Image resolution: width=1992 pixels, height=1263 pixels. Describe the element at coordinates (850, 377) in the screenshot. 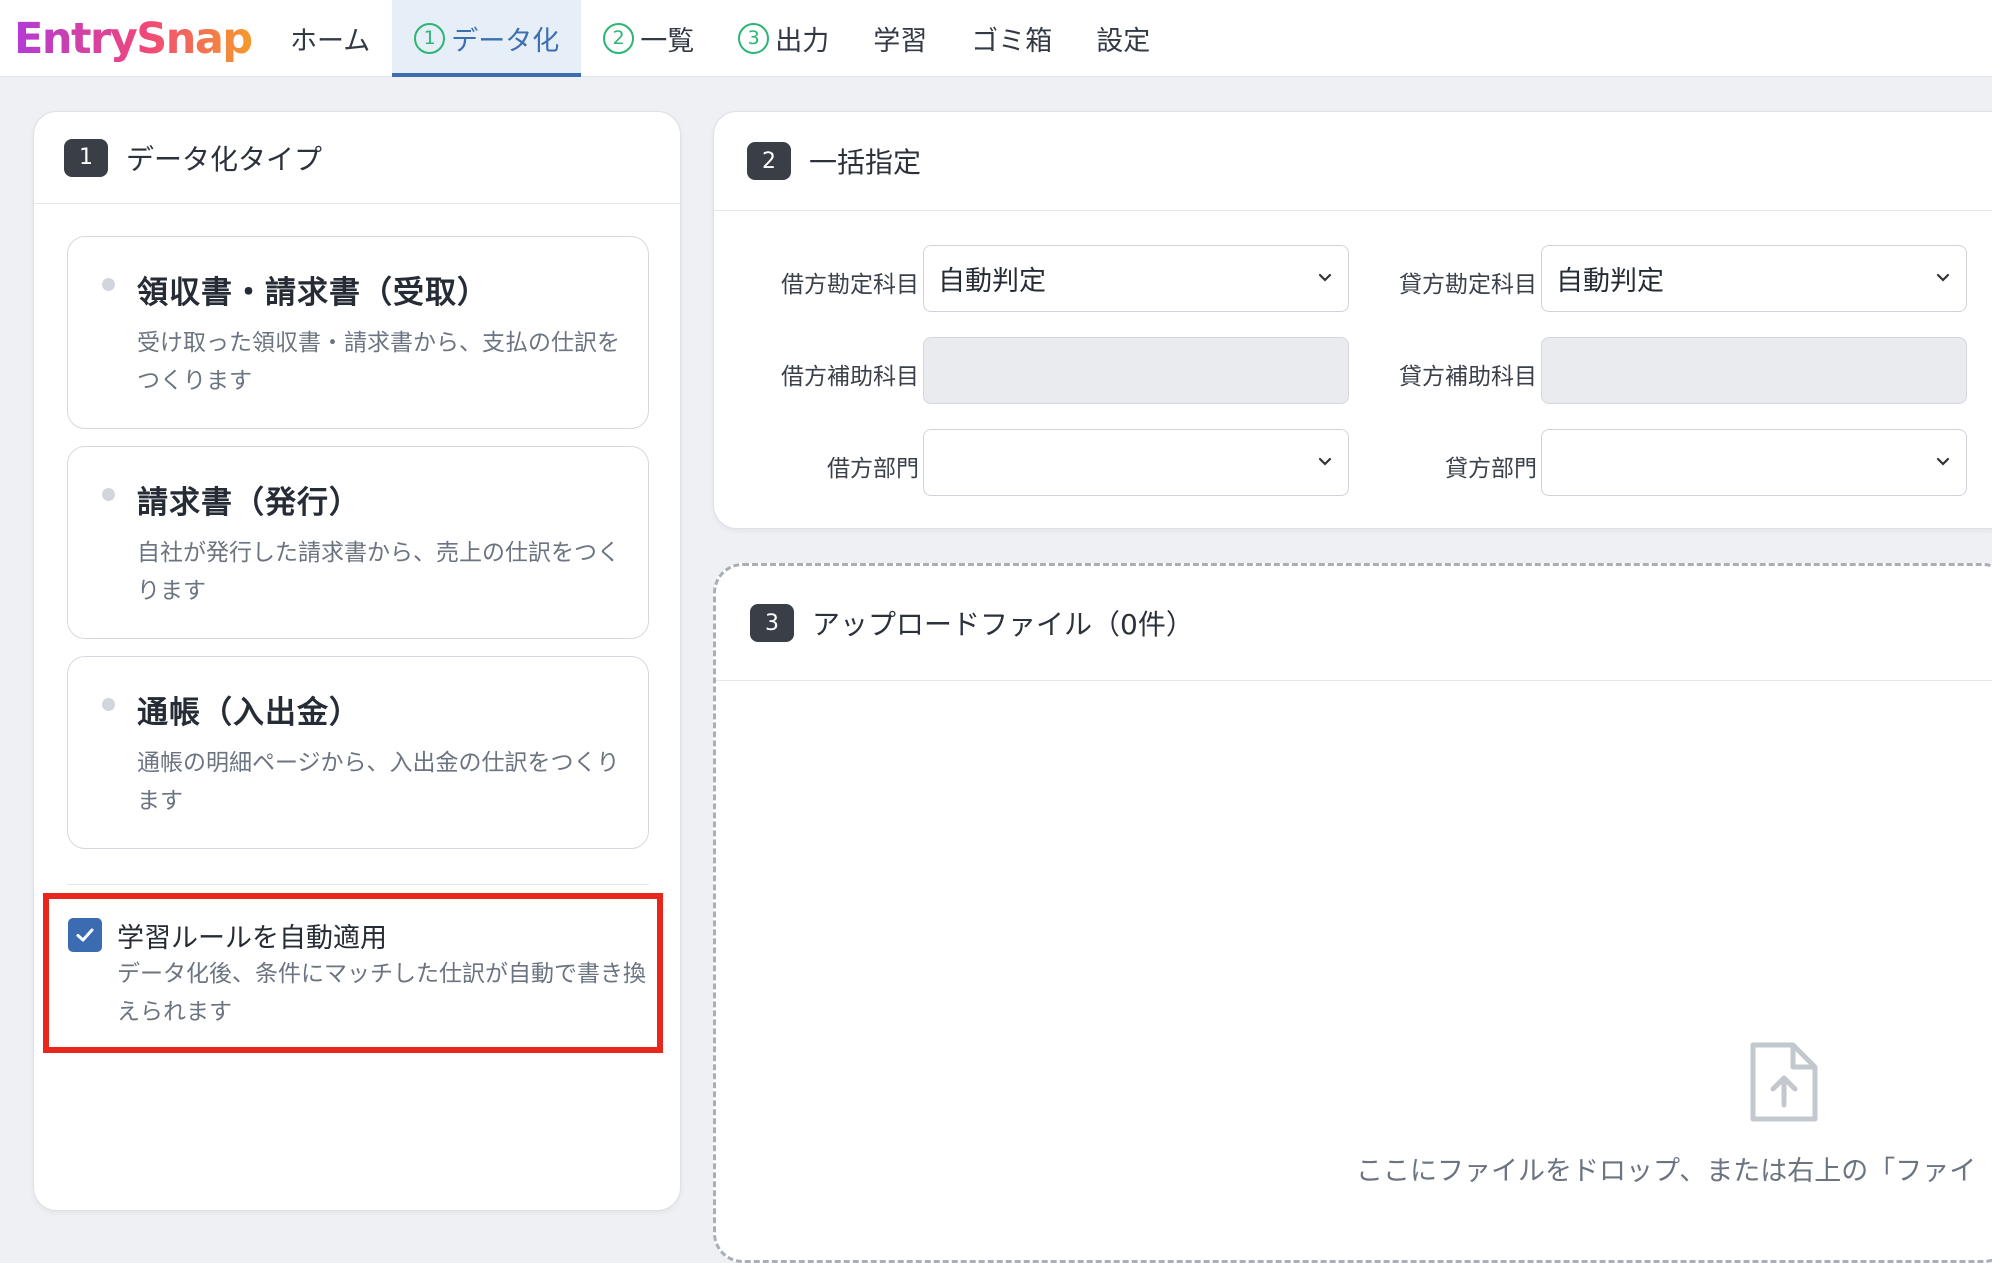

I see `debit-sub-account-label: 借方補助科目` at that location.